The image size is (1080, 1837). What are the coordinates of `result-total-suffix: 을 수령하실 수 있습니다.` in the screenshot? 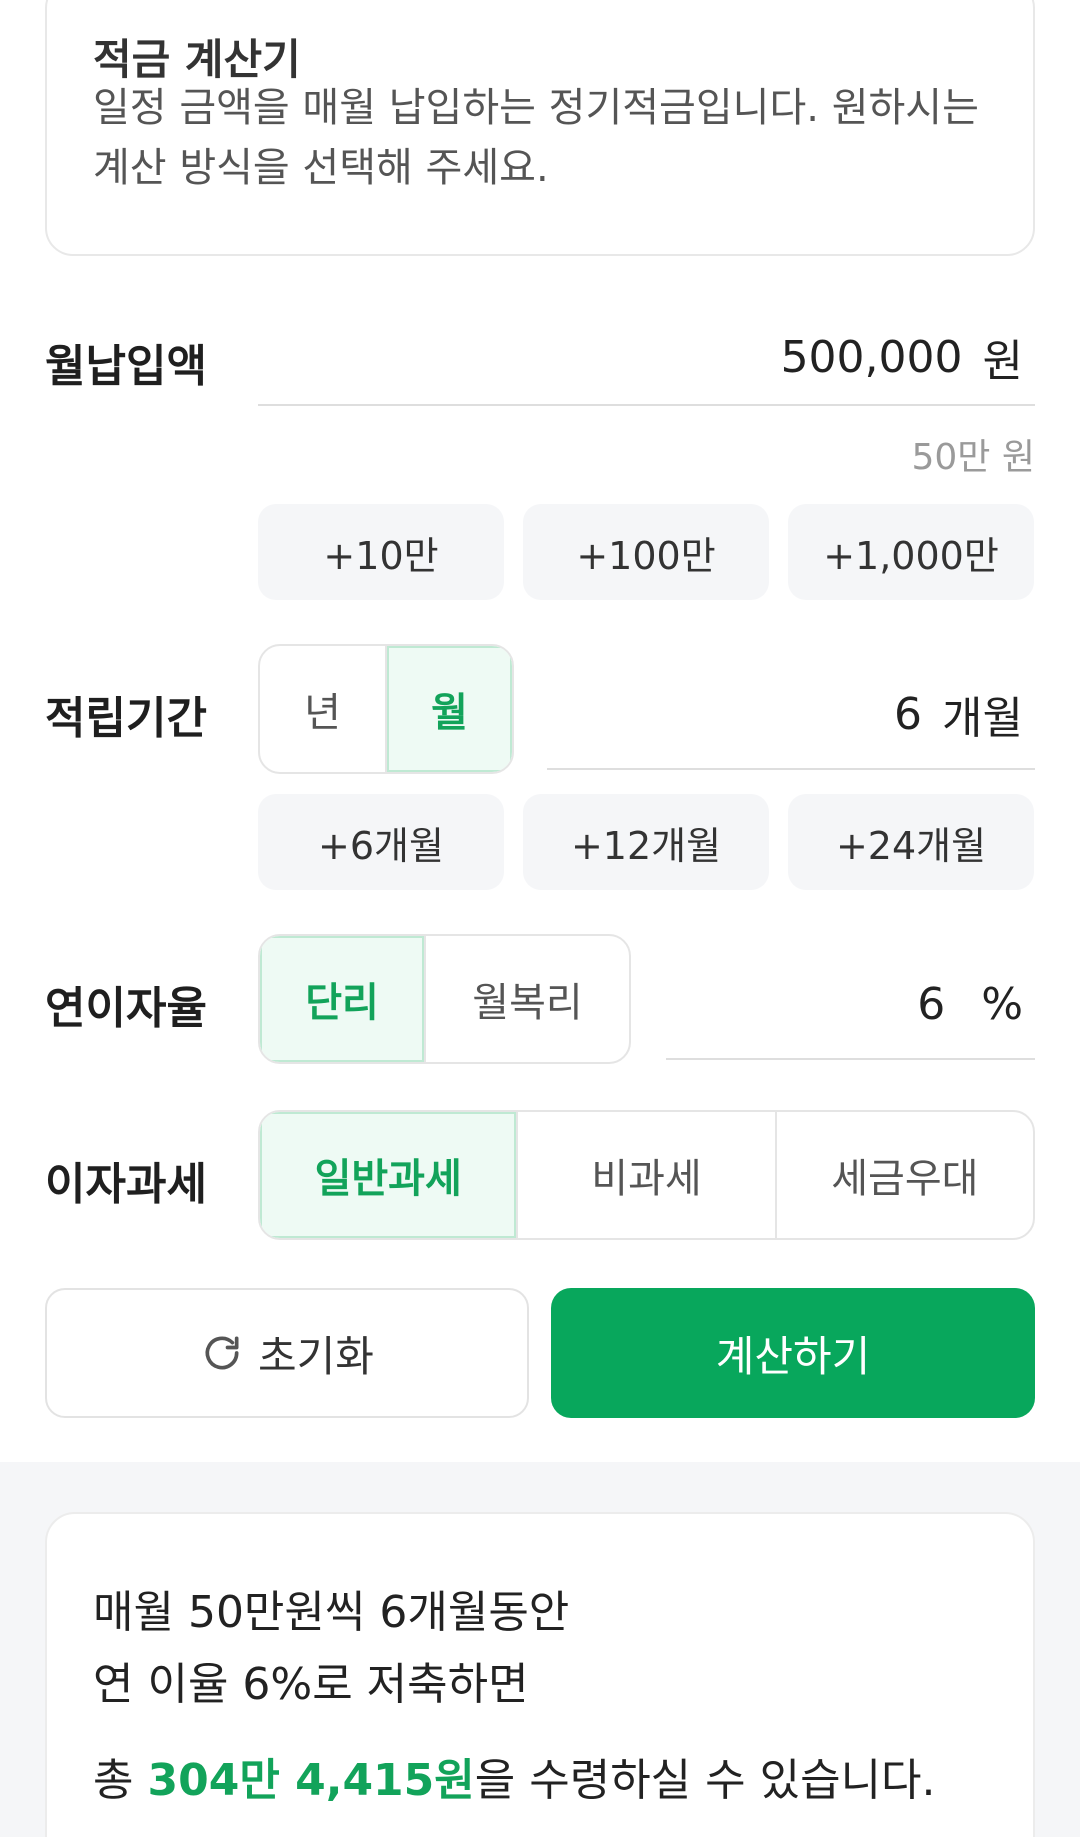 It's located at (705, 1780).